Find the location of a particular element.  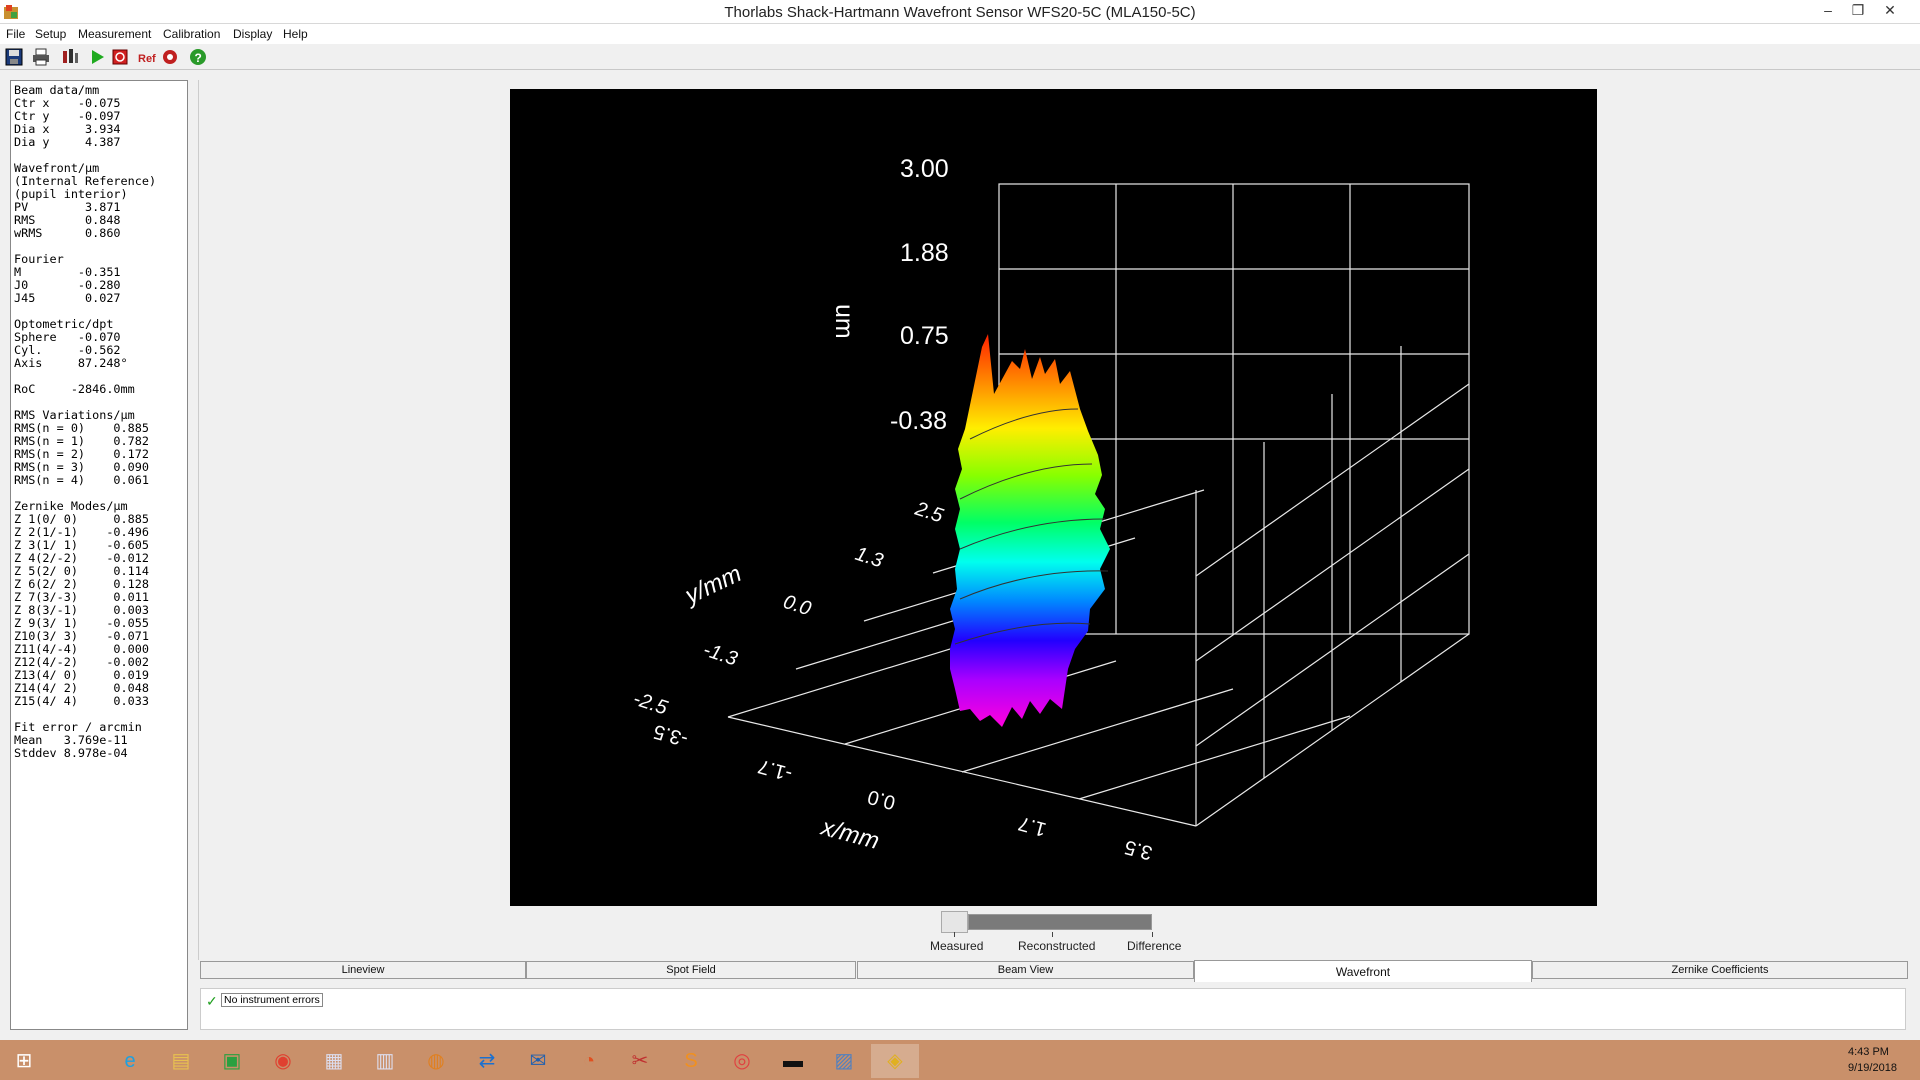

tab-spot-field: Spot Field is located at coordinates (691, 970).